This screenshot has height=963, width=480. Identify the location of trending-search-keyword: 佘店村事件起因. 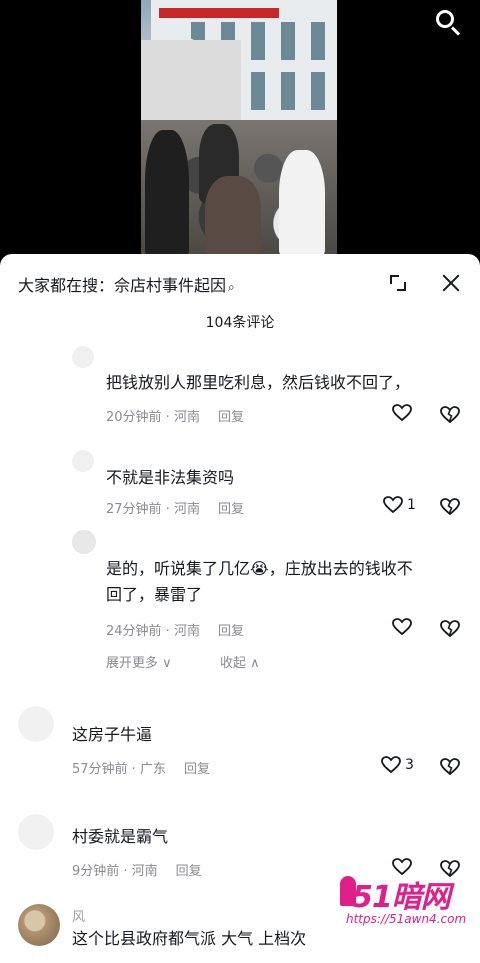
(170, 285).